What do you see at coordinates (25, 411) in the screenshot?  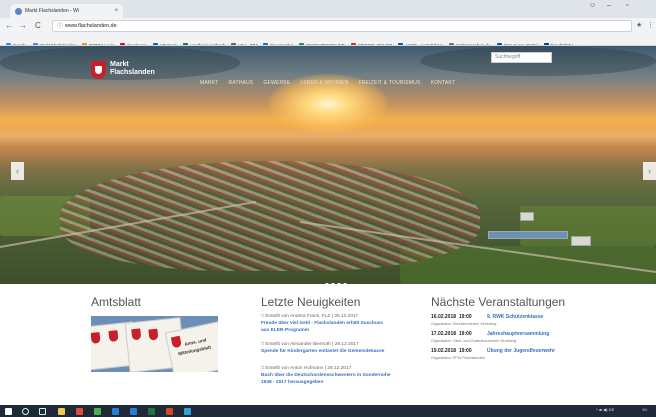 I see `search-icon` at bounding box center [25, 411].